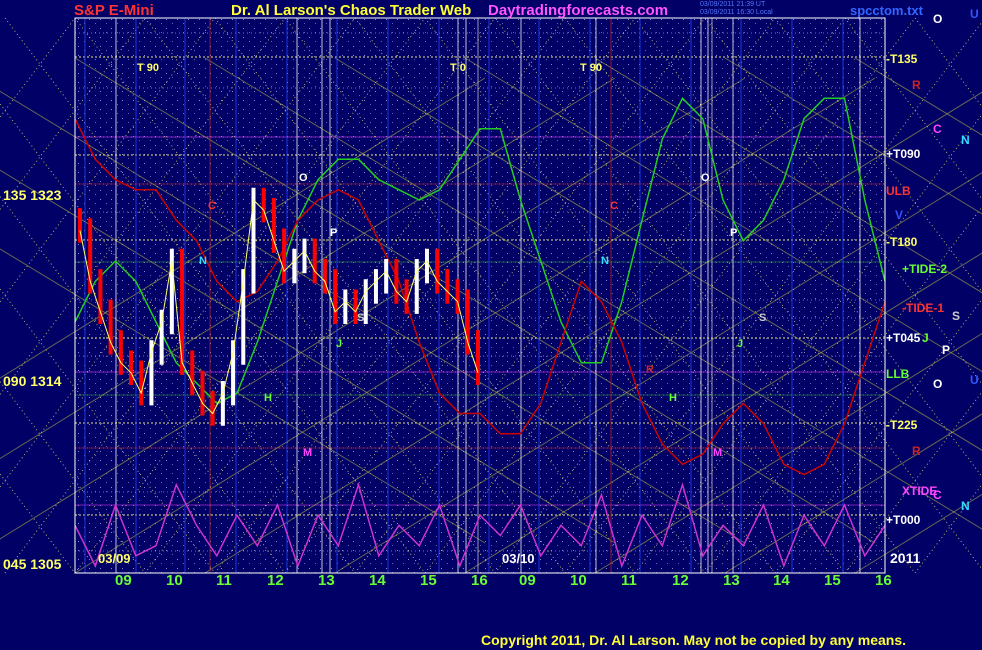 This screenshot has width=982, height=650. What do you see at coordinates (925, 338) in the screenshot?
I see `planet-code: J` at bounding box center [925, 338].